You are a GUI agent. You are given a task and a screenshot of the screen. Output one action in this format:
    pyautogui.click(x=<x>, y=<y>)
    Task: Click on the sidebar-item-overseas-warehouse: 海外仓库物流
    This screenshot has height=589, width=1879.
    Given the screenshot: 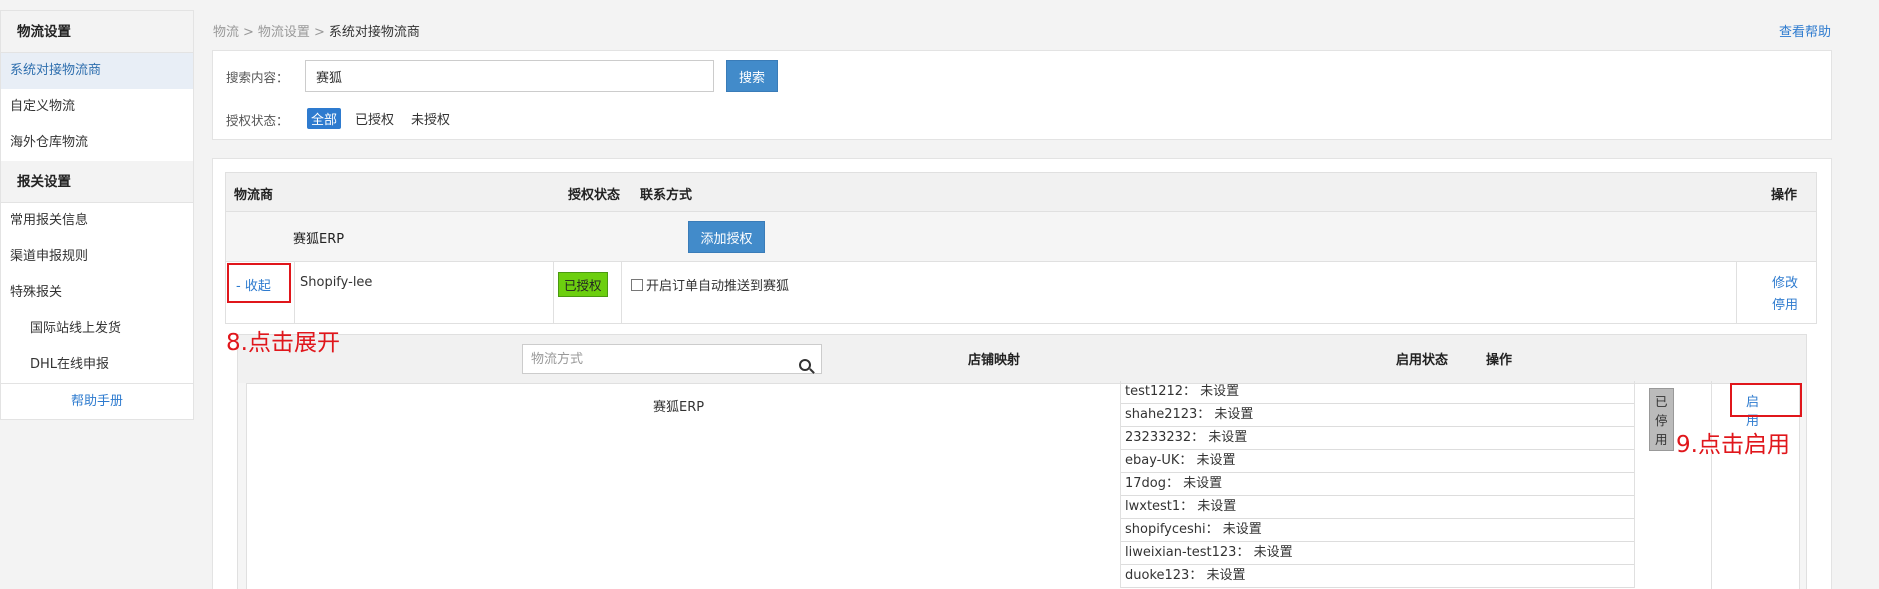 What is the action you would take?
    pyautogui.click(x=97, y=143)
    